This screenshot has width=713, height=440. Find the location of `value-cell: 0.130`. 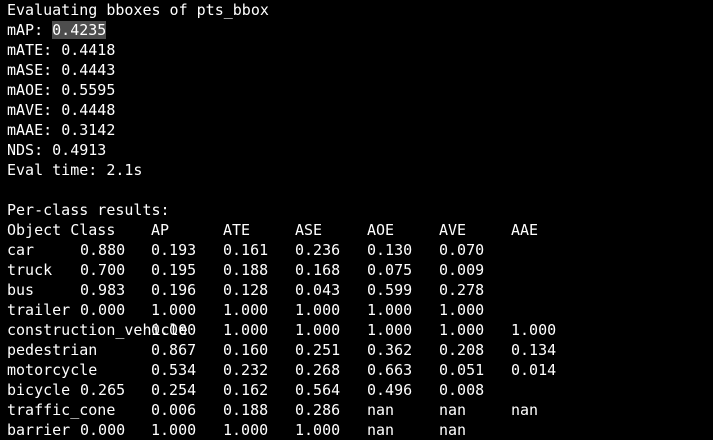

value-cell: 0.130 is located at coordinates (390, 250).